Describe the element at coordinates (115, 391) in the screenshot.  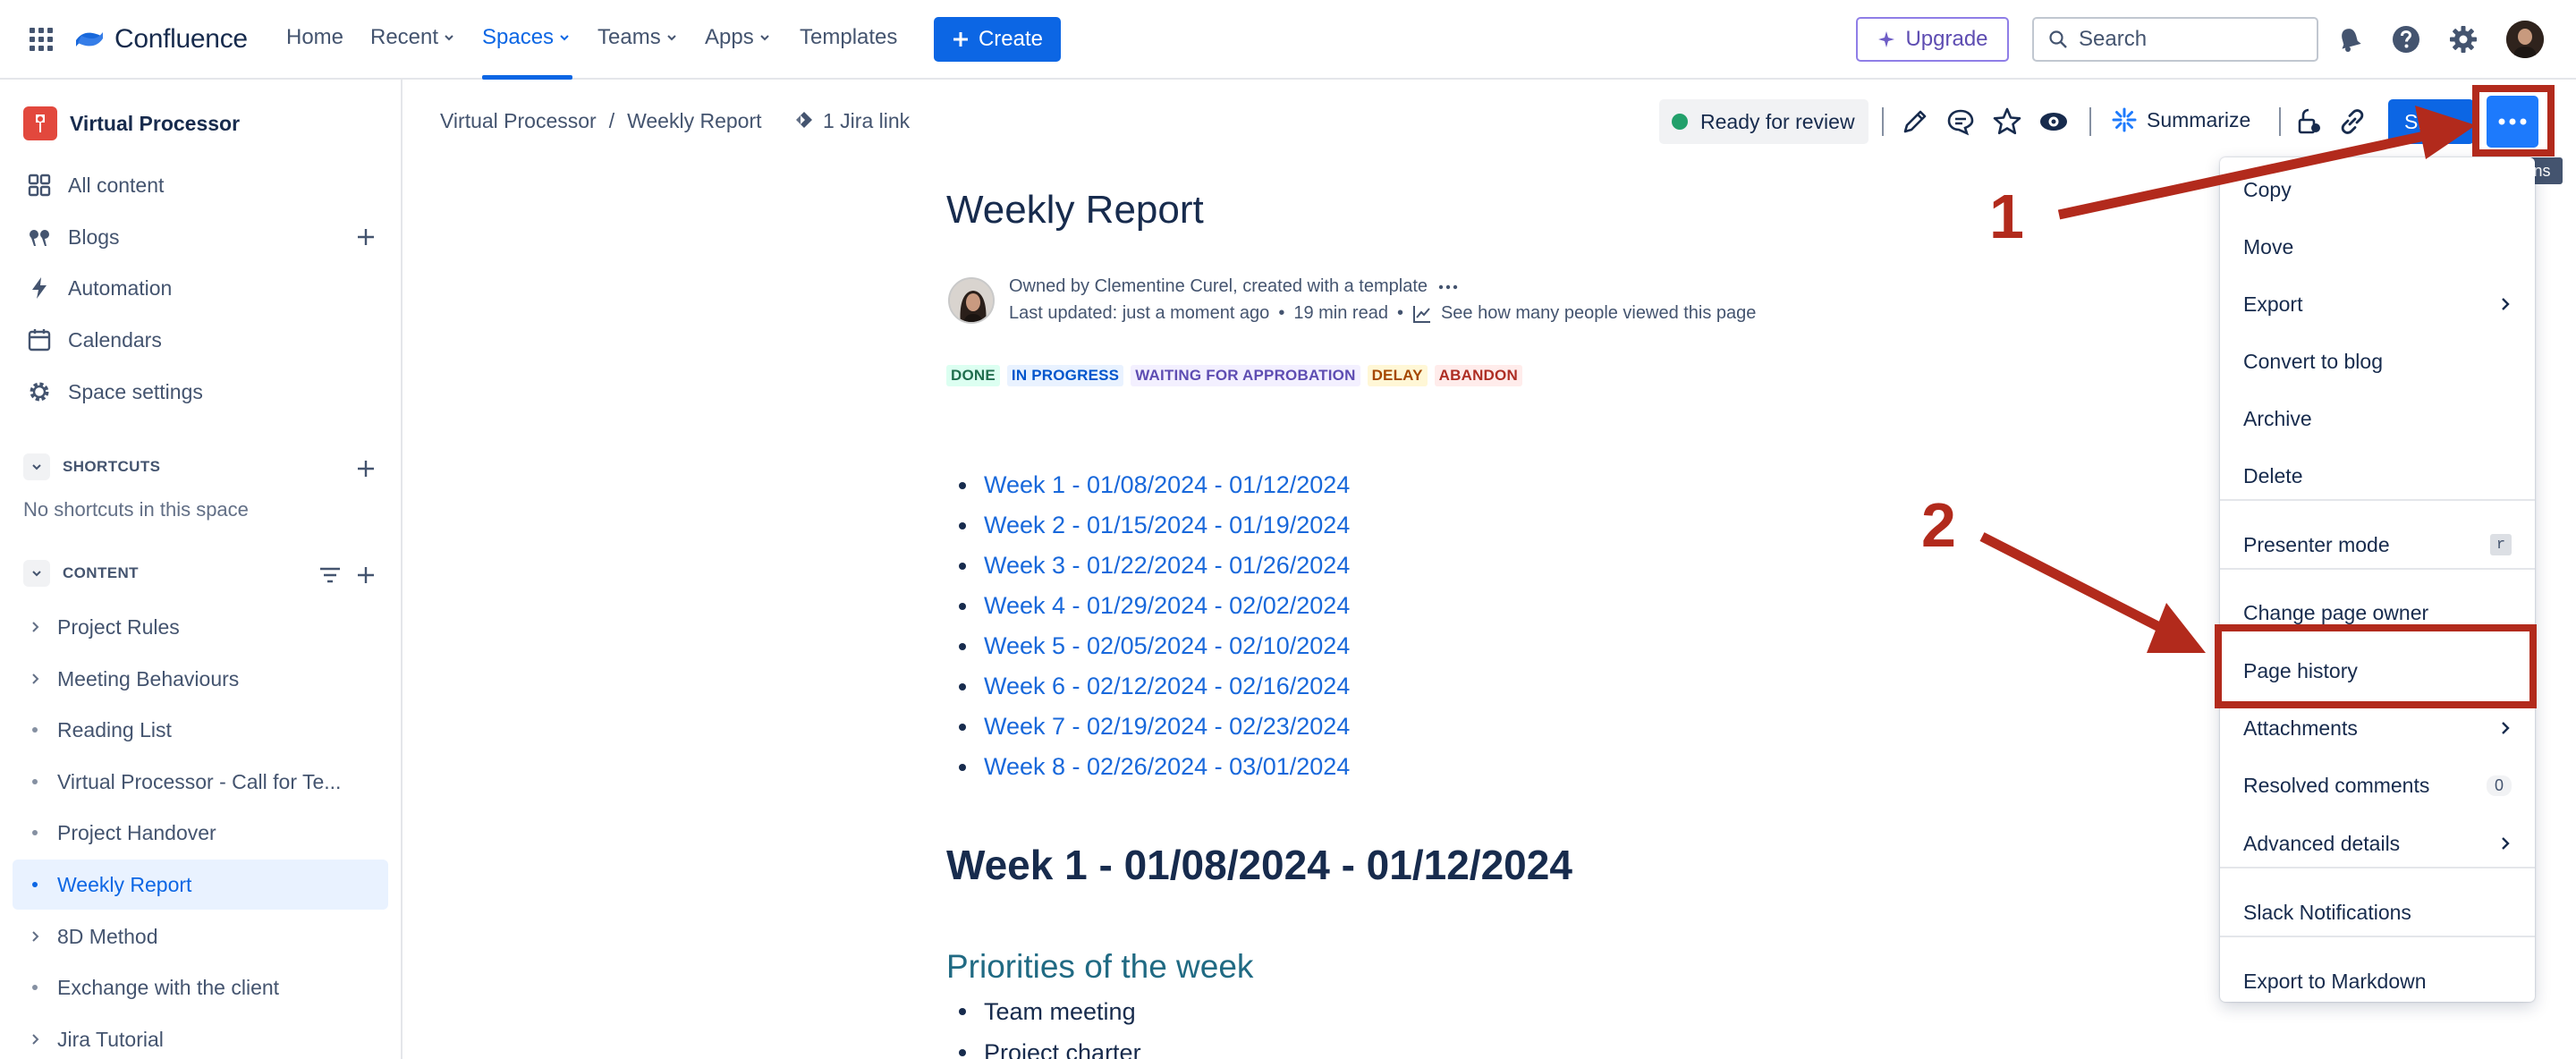
I see `sidebar-item-space-settings: Space settings` at that location.